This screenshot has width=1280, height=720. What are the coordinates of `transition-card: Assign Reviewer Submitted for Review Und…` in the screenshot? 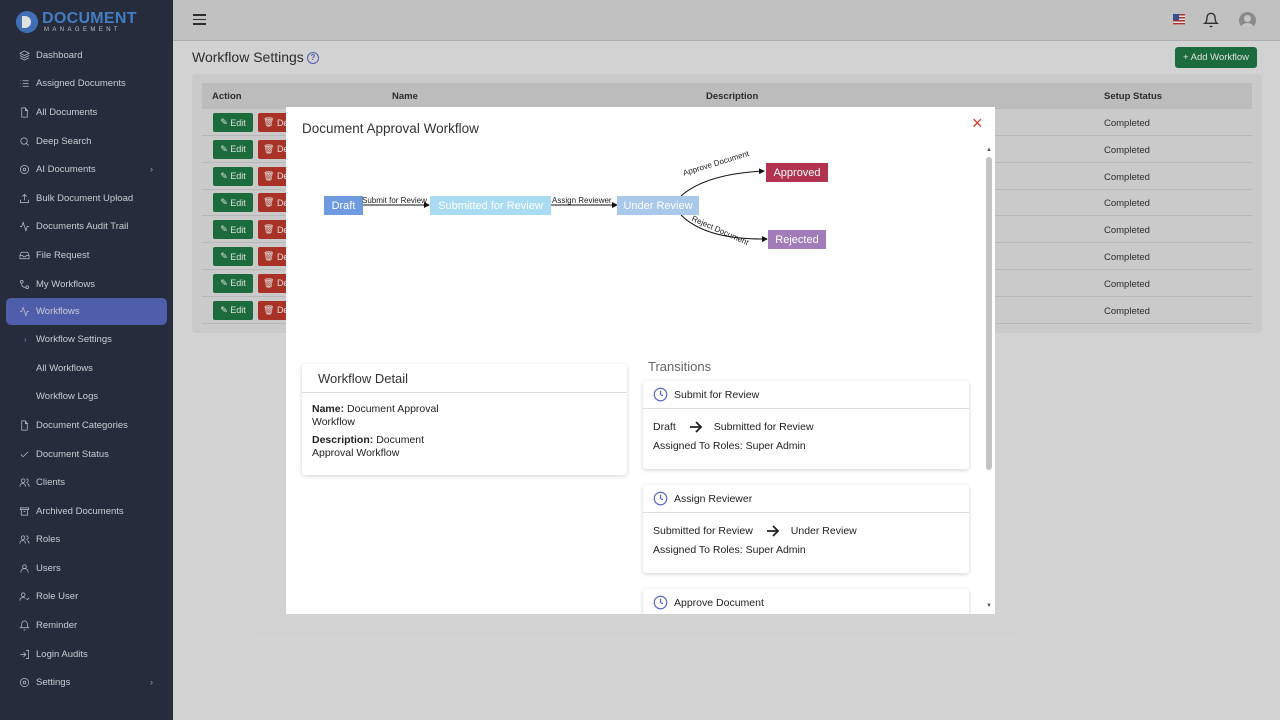 It's located at (806, 529).